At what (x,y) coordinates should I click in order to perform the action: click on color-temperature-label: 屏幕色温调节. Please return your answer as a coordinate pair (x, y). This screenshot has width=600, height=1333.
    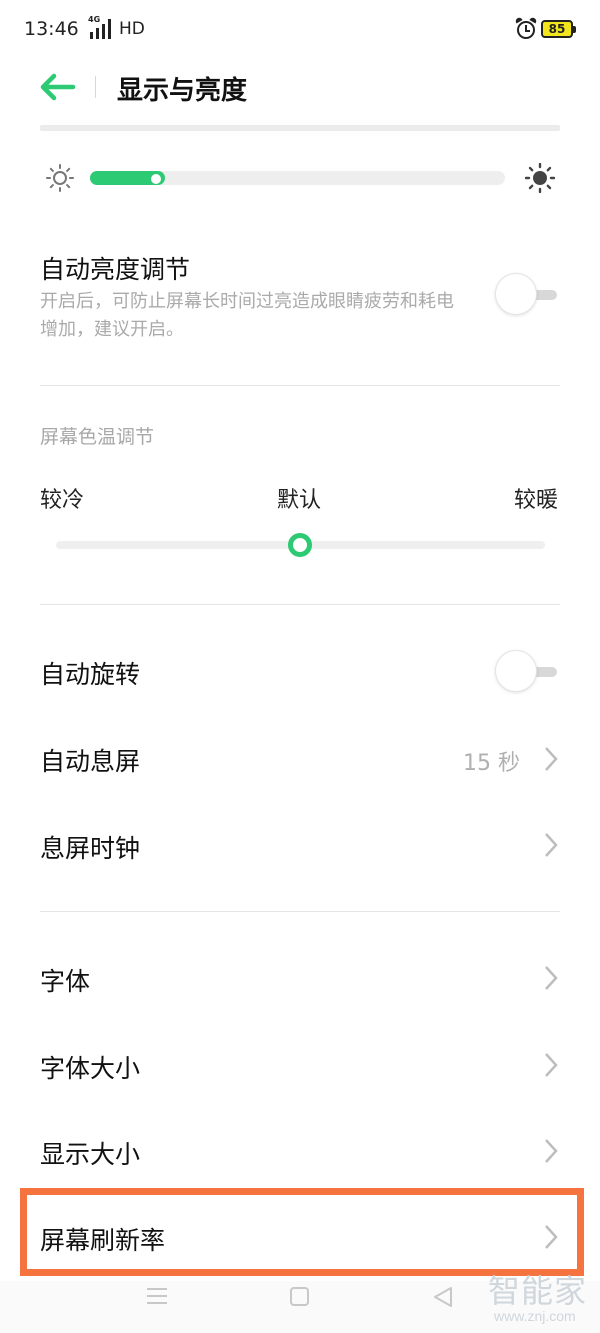
    Looking at the image, I should click on (97, 437).